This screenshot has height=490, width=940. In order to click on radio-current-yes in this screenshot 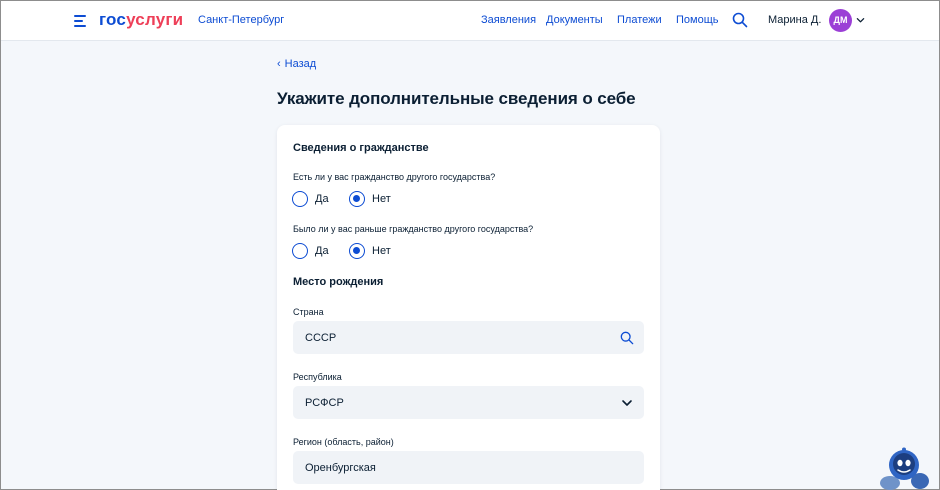, I will do `click(300, 199)`.